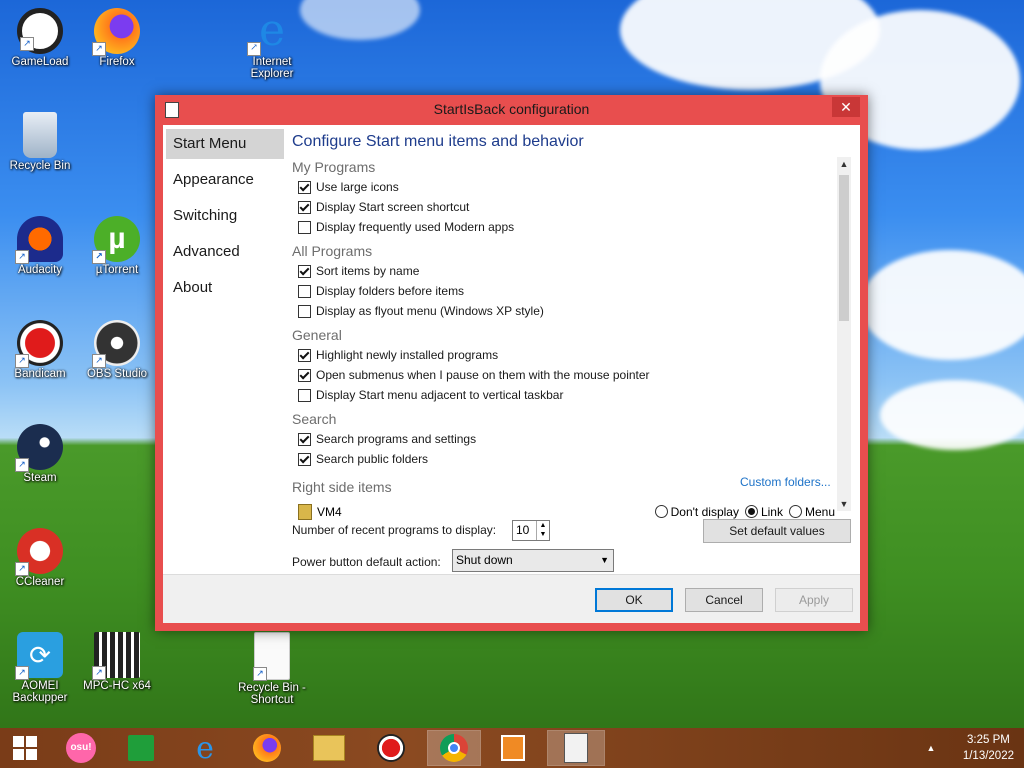 Image resolution: width=1024 pixels, height=768 pixels. What do you see at coordinates (205, 748) in the screenshot?
I see `taskbar-internet-explorer: e` at bounding box center [205, 748].